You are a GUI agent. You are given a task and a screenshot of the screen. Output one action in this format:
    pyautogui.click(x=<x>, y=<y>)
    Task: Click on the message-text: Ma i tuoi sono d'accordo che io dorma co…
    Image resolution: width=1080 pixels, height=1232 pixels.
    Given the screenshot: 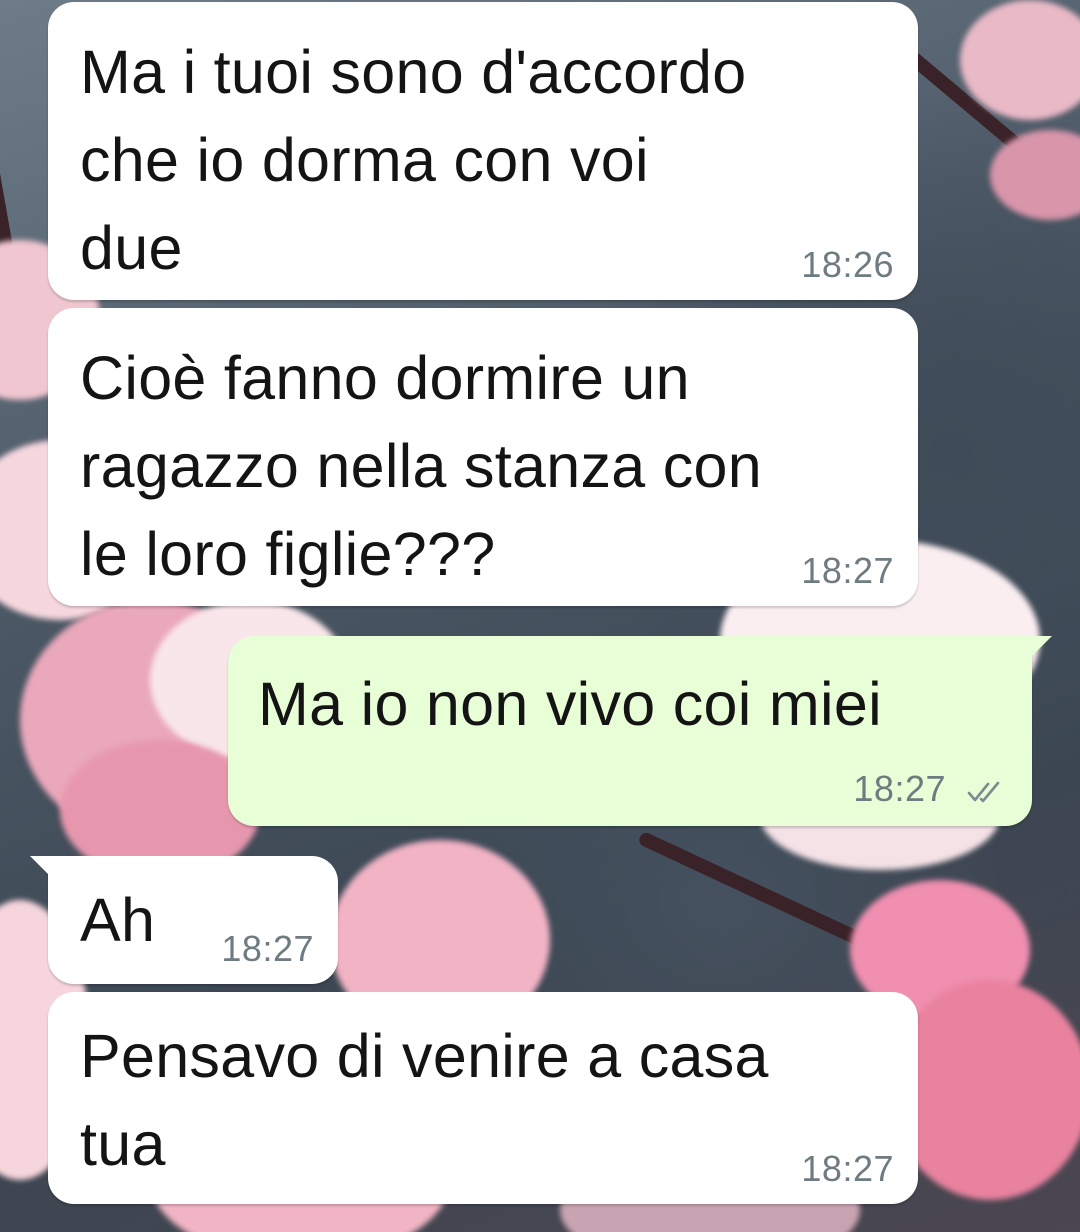 What is the action you would take?
    pyautogui.click(x=413, y=160)
    